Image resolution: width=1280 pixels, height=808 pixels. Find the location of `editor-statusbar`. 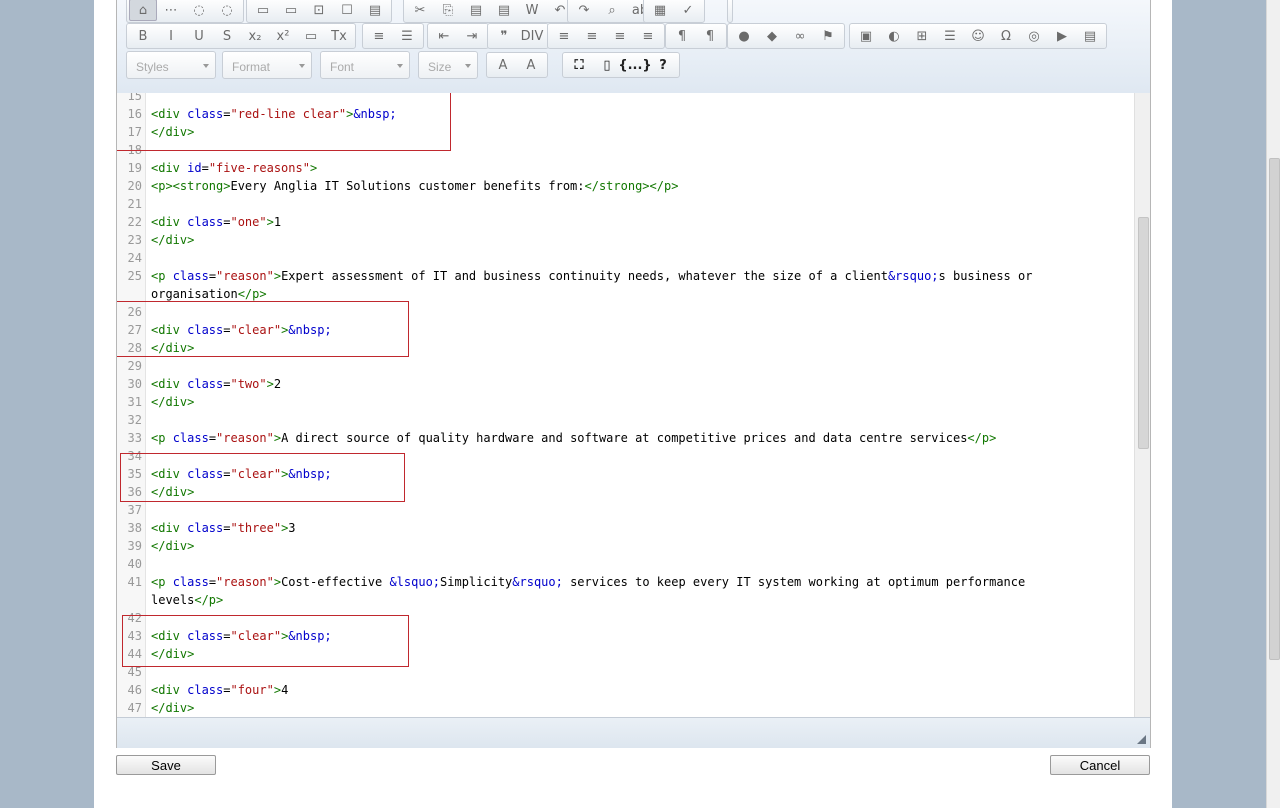

editor-statusbar is located at coordinates (633, 732).